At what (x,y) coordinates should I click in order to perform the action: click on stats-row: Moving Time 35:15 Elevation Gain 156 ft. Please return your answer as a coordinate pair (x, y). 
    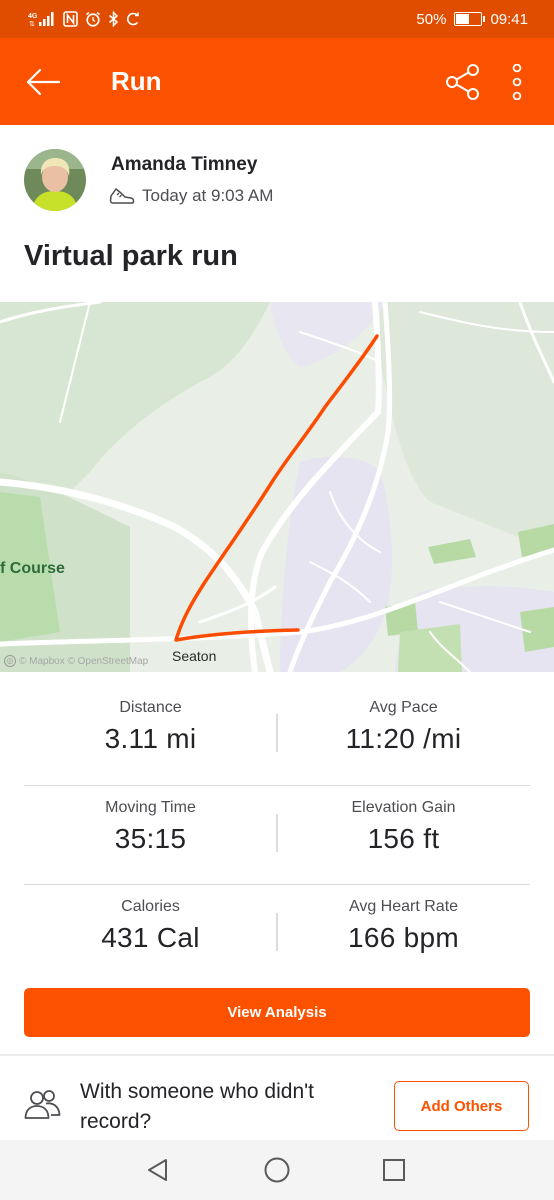
    Looking at the image, I should click on (277, 835).